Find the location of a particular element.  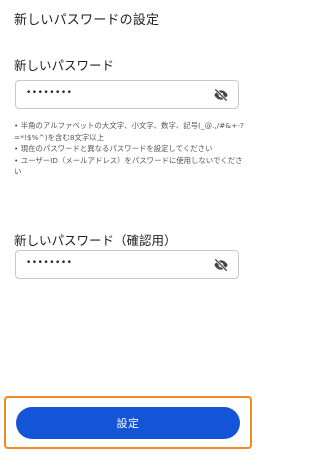

confirm-password-label: 新しいパスワード（確認用） is located at coordinates (95, 240).